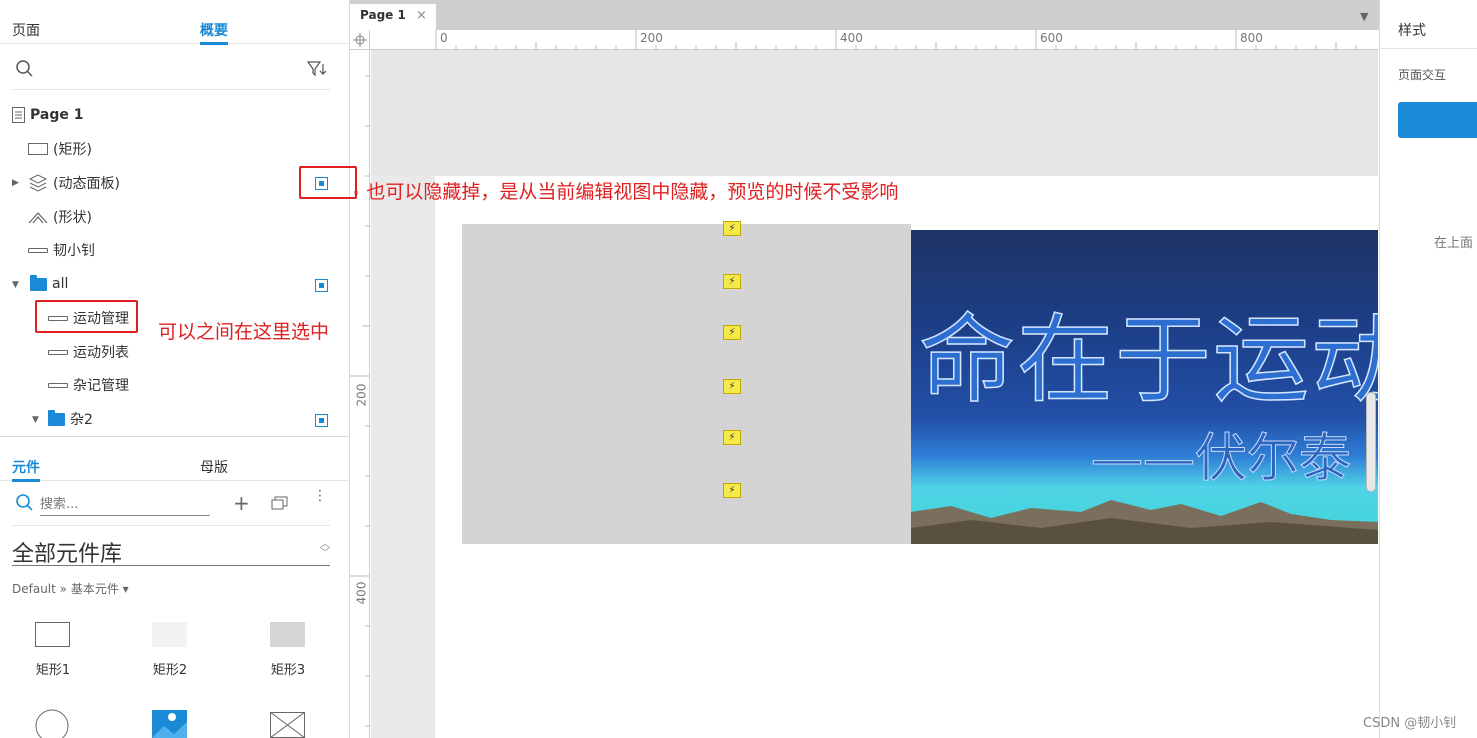 The image size is (1477, 738). What do you see at coordinates (288, 725) in the screenshot?
I see `placeholder-widget-icon` at bounding box center [288, 725].